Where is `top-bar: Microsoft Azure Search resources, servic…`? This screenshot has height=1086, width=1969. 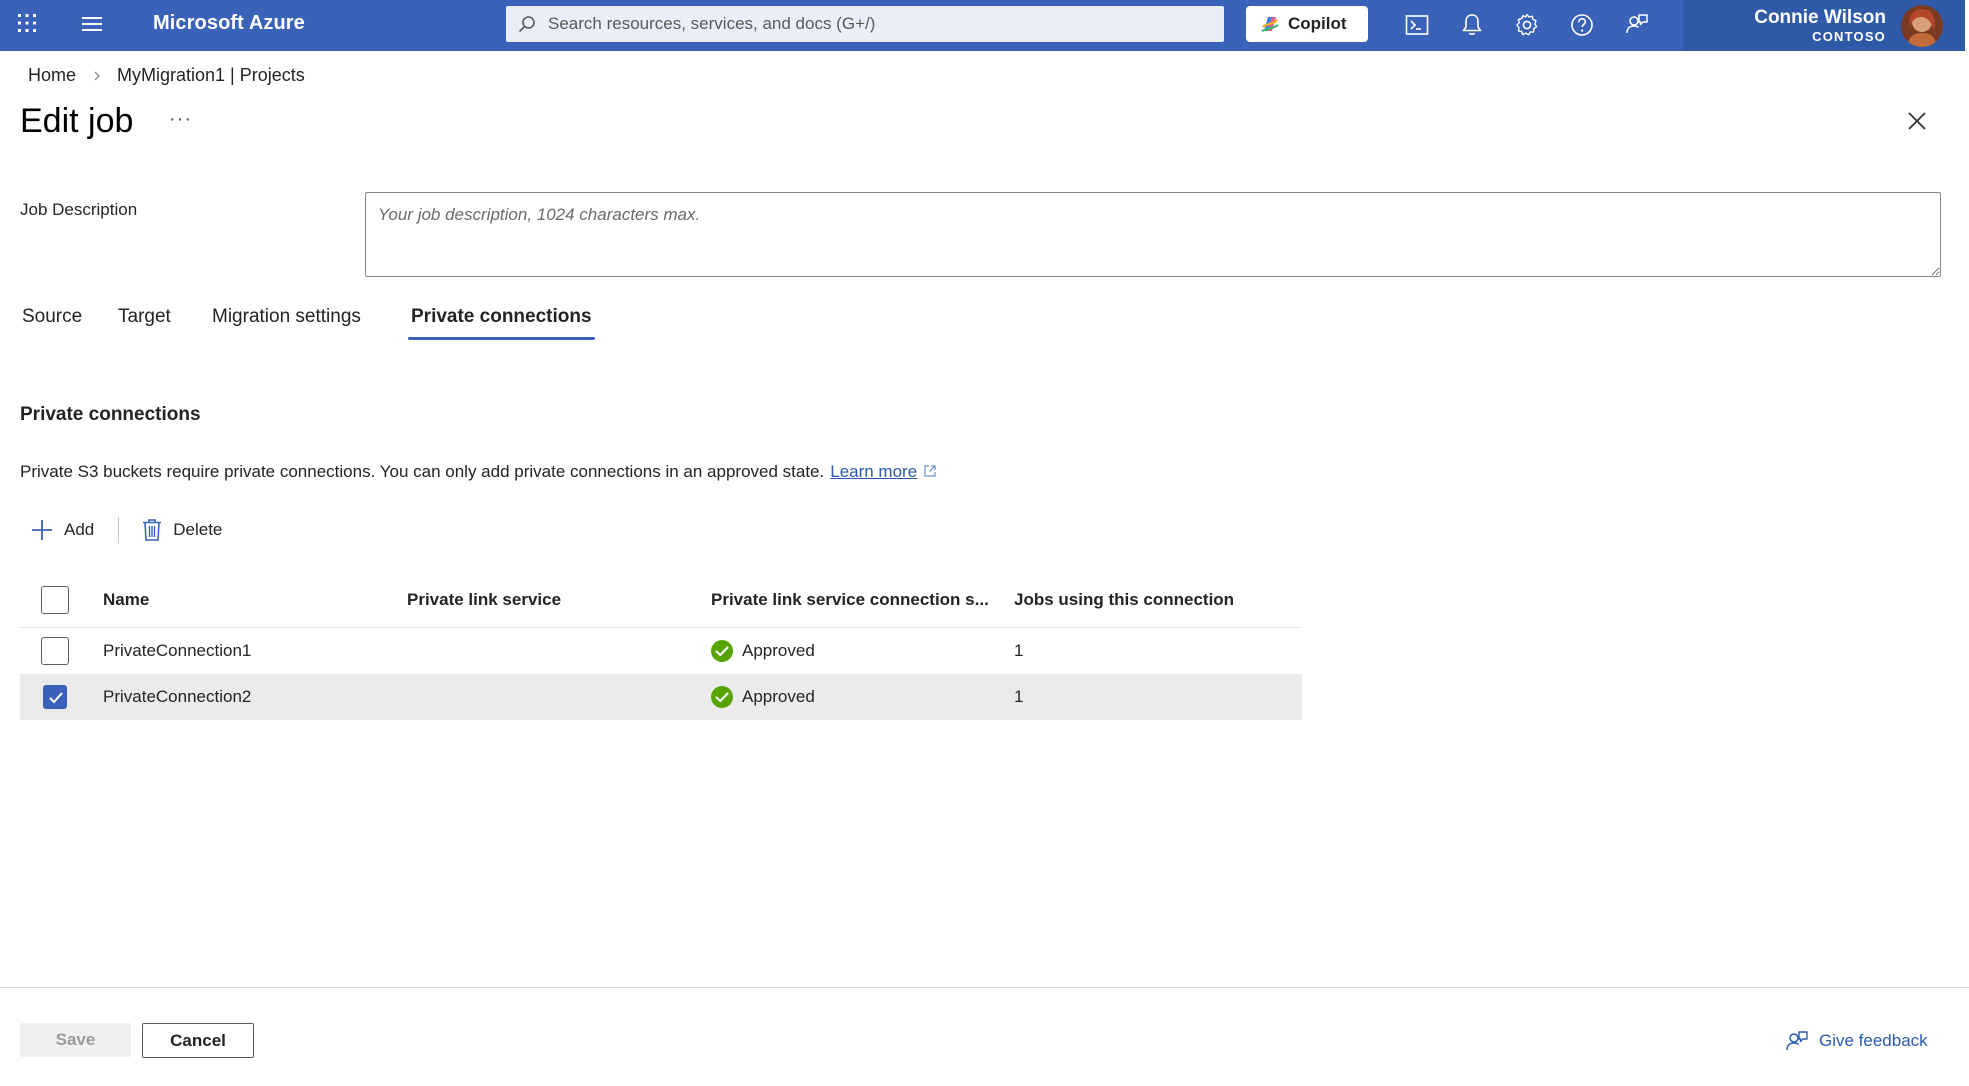
top-bar: Microsoft Azure Search resources, servic… is located at coordinates (984, 25).